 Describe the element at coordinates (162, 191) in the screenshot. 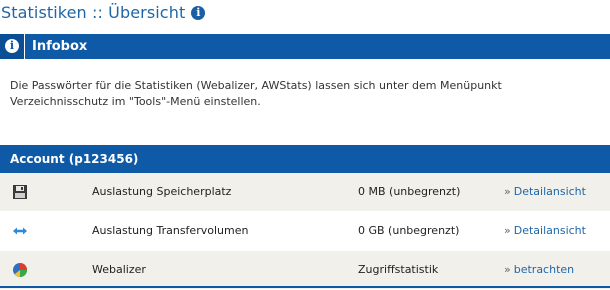

I see `row-label: Auslastung Speicherplatz` at that location.